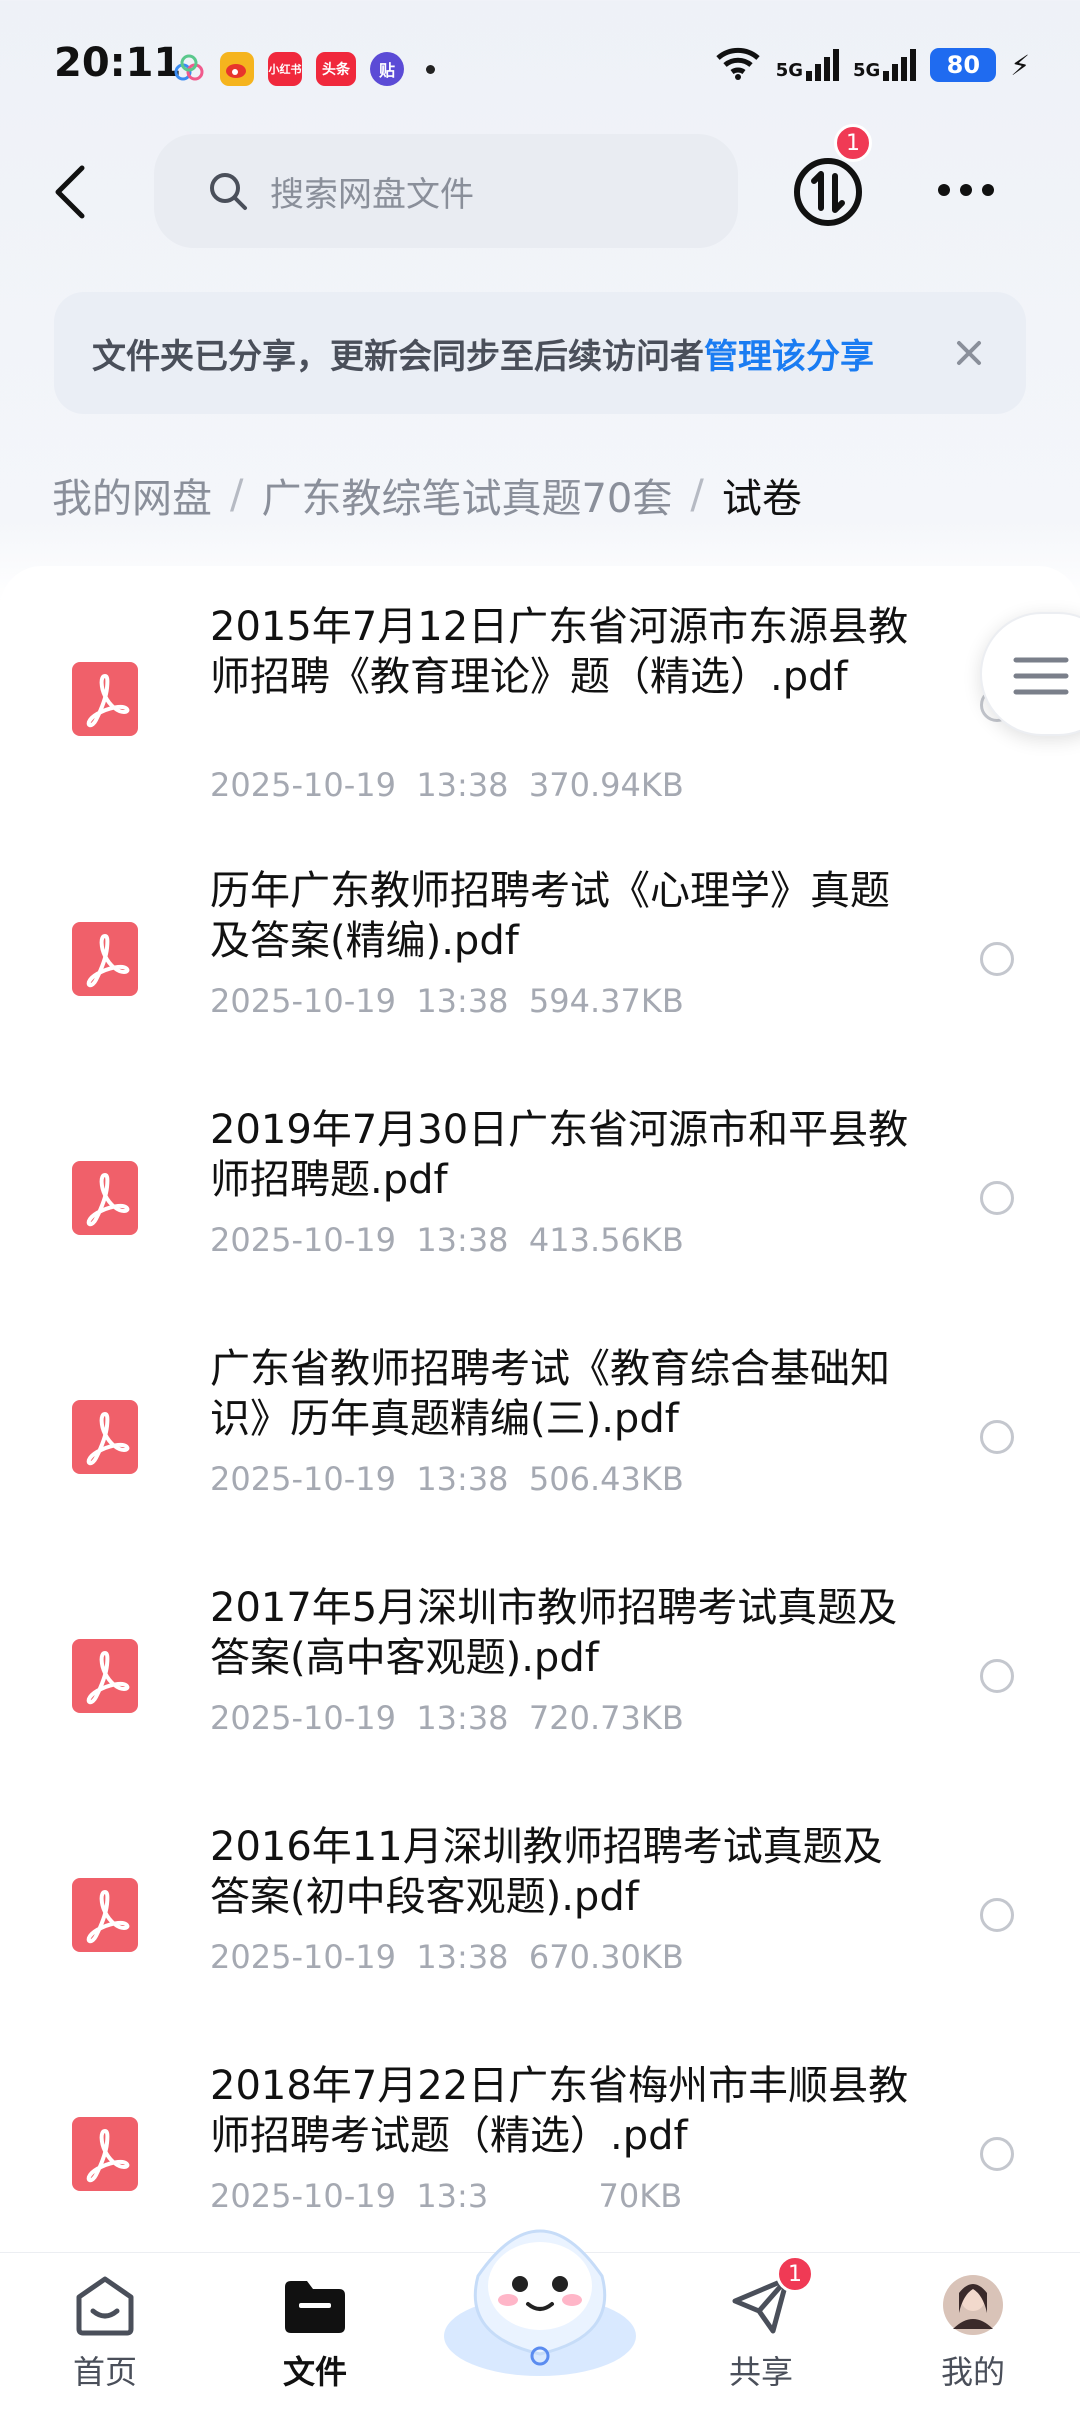 The image size is (1080, 2412). What do you see at coordinates (1041, 676) in the screenshot?
I see `menu-lines-icon` at bounding box center [1041, 676].